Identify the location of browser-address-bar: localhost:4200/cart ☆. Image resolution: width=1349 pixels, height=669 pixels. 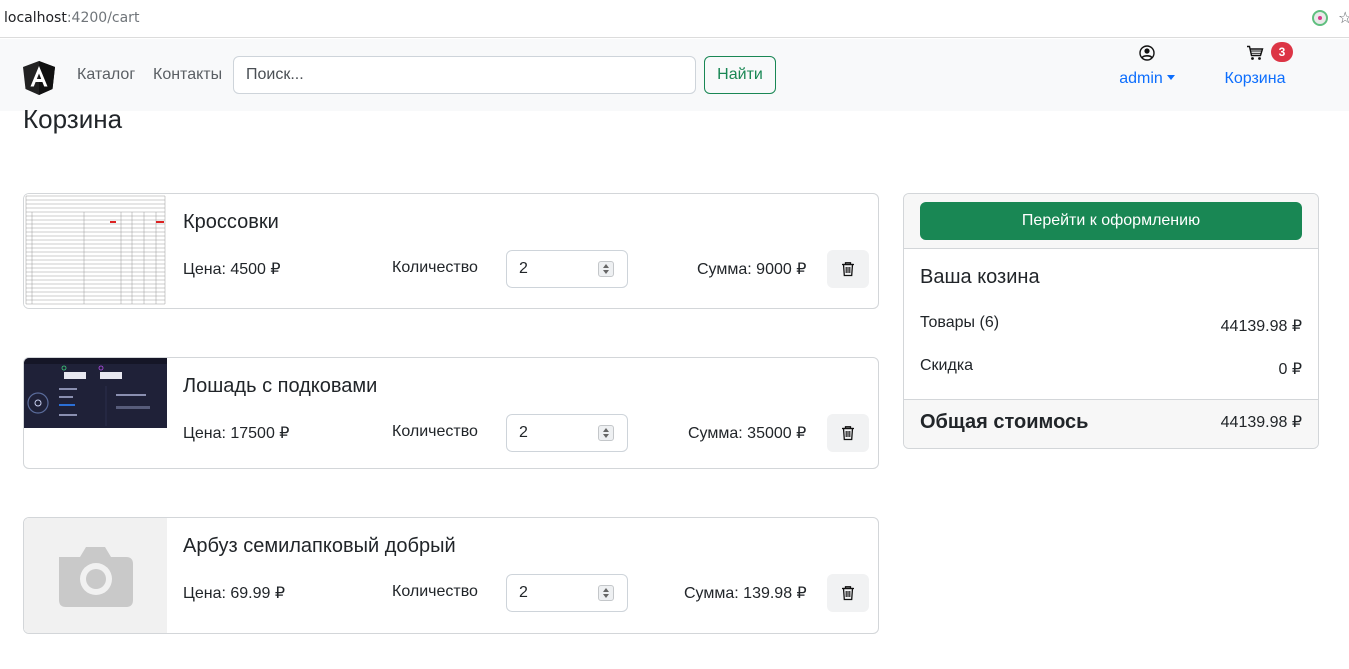
(674, 19).